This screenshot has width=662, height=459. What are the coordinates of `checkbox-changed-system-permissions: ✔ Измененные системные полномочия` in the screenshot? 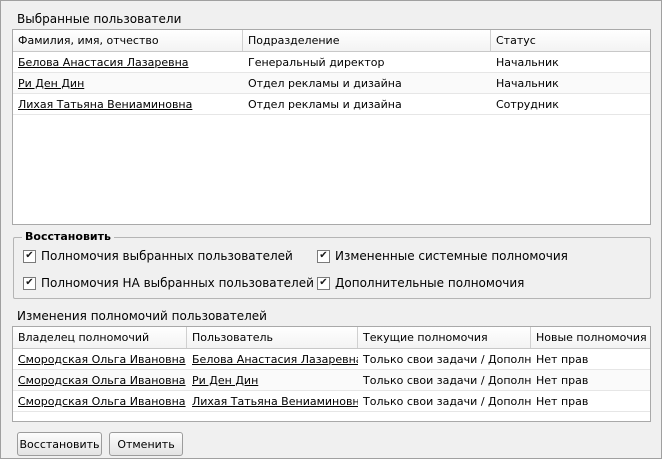 It's located at (442, 256).